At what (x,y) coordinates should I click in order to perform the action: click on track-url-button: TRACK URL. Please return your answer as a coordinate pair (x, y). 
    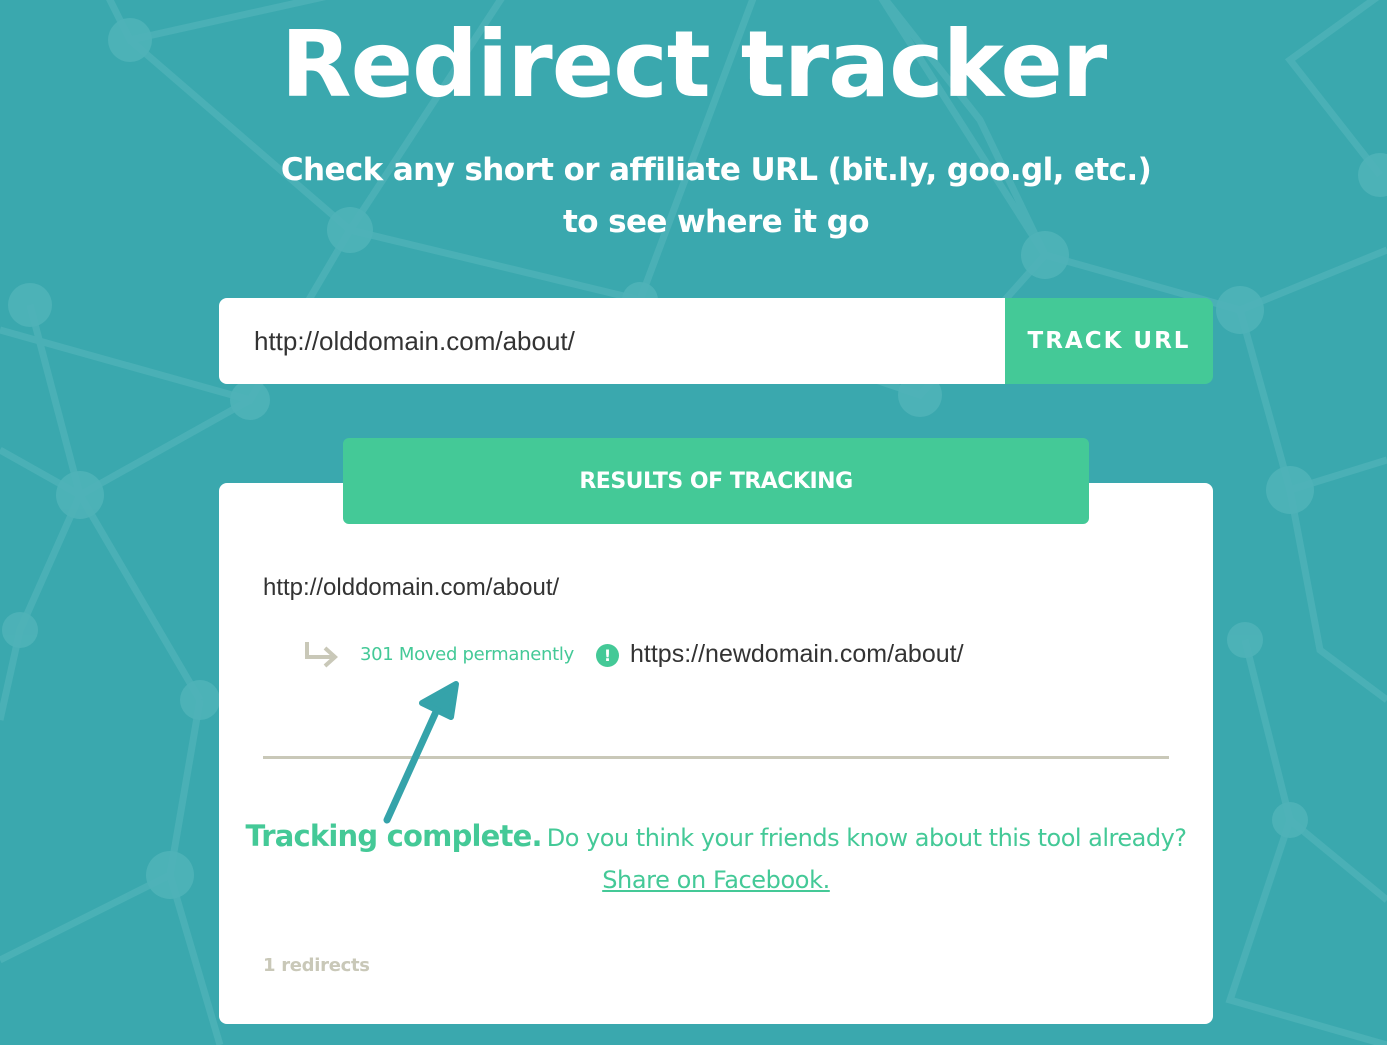
    Looking at the image, I should click on (1109, 341).